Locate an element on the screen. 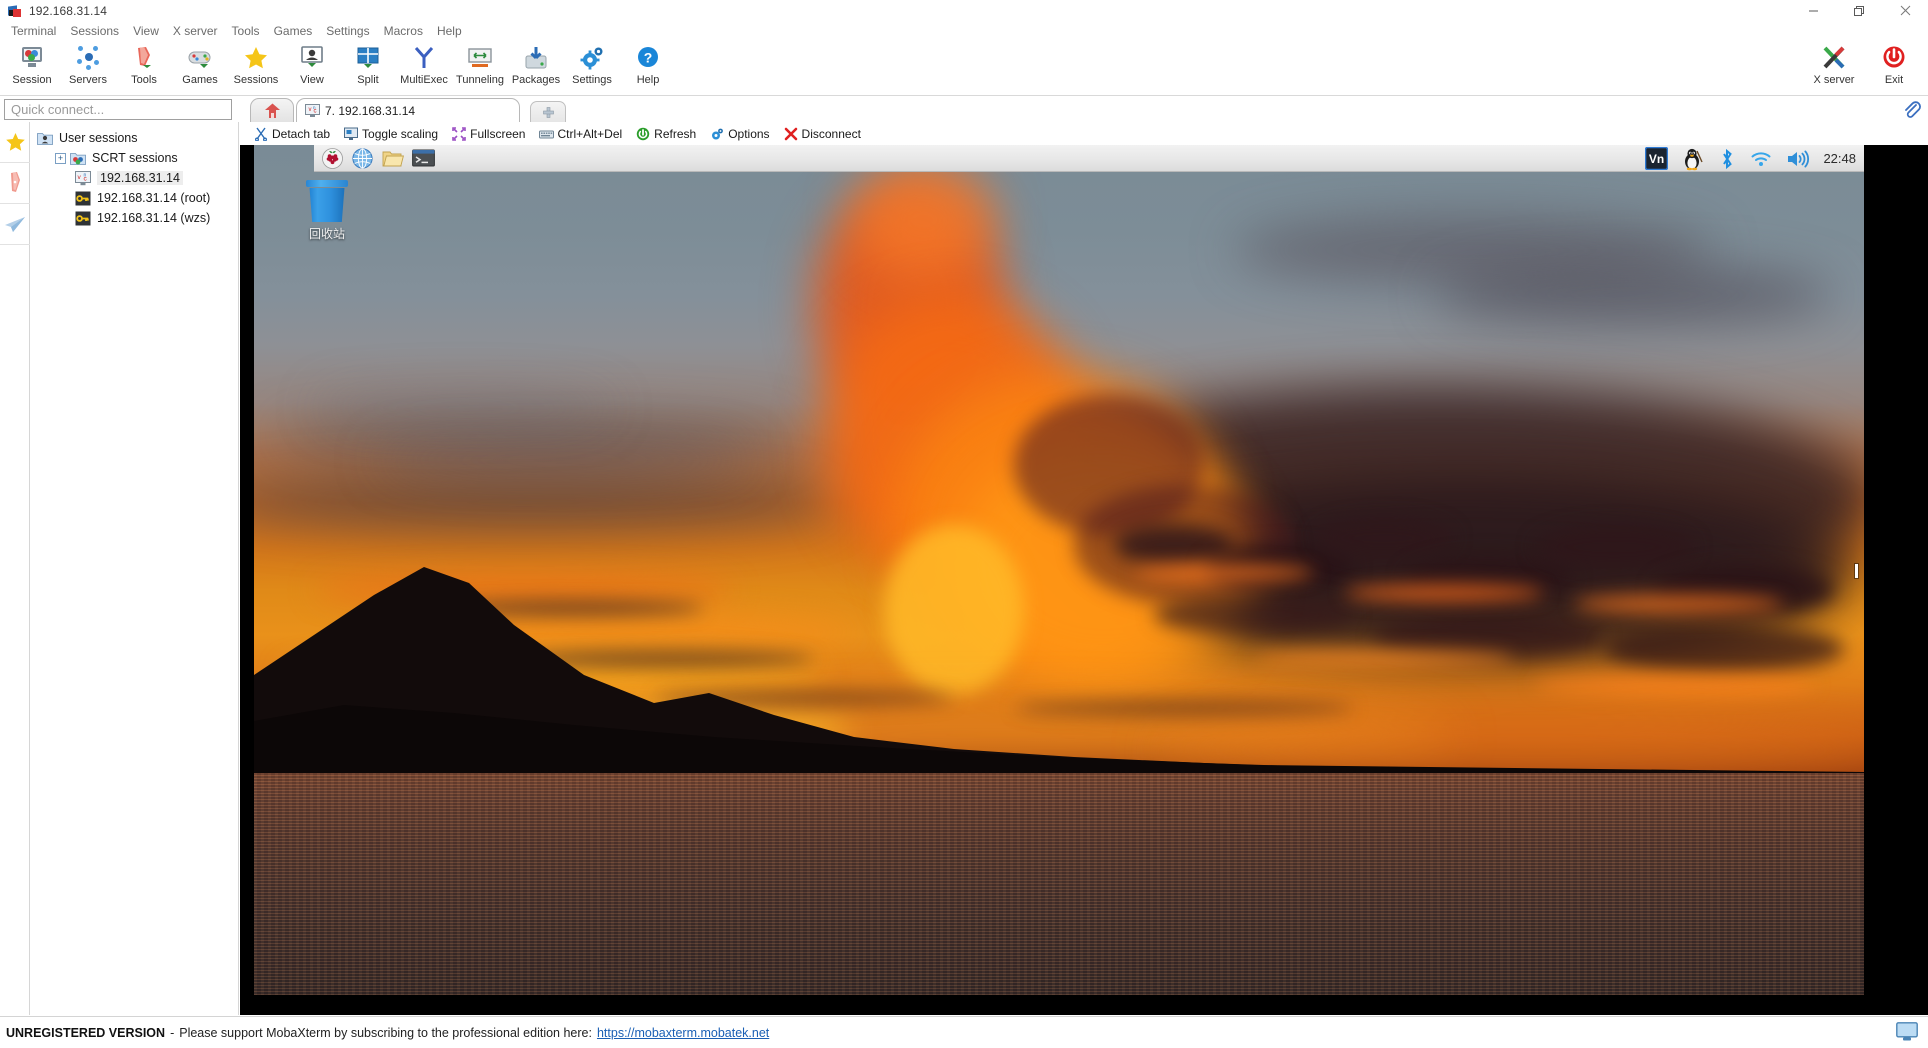 The width and height of the screenshot is (1928, 1048). detach-tab-button: Detach tab is located at coordinates (292, 134).